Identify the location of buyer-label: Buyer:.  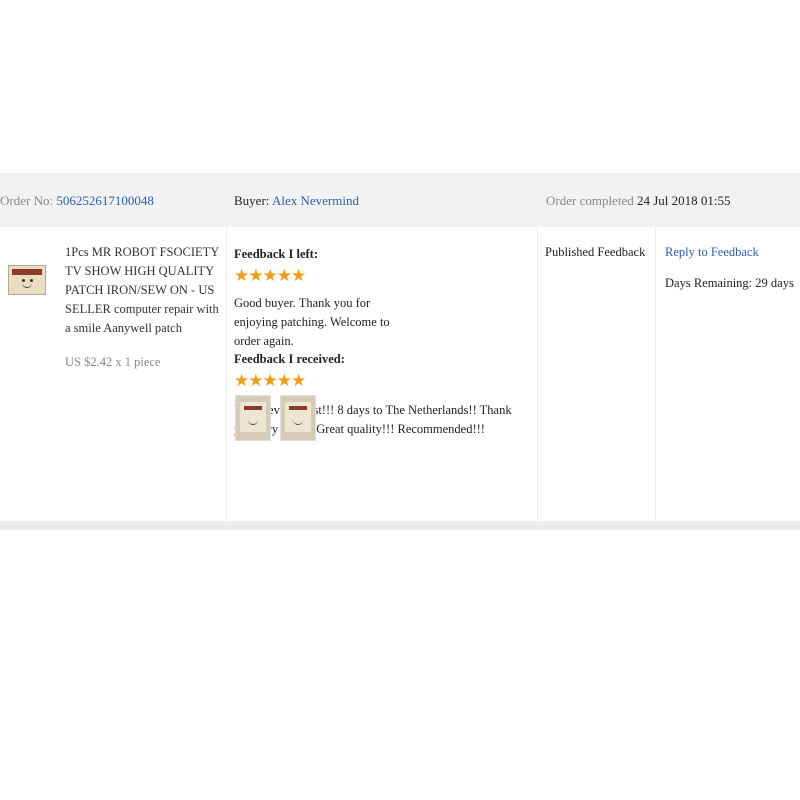
(252, 200).